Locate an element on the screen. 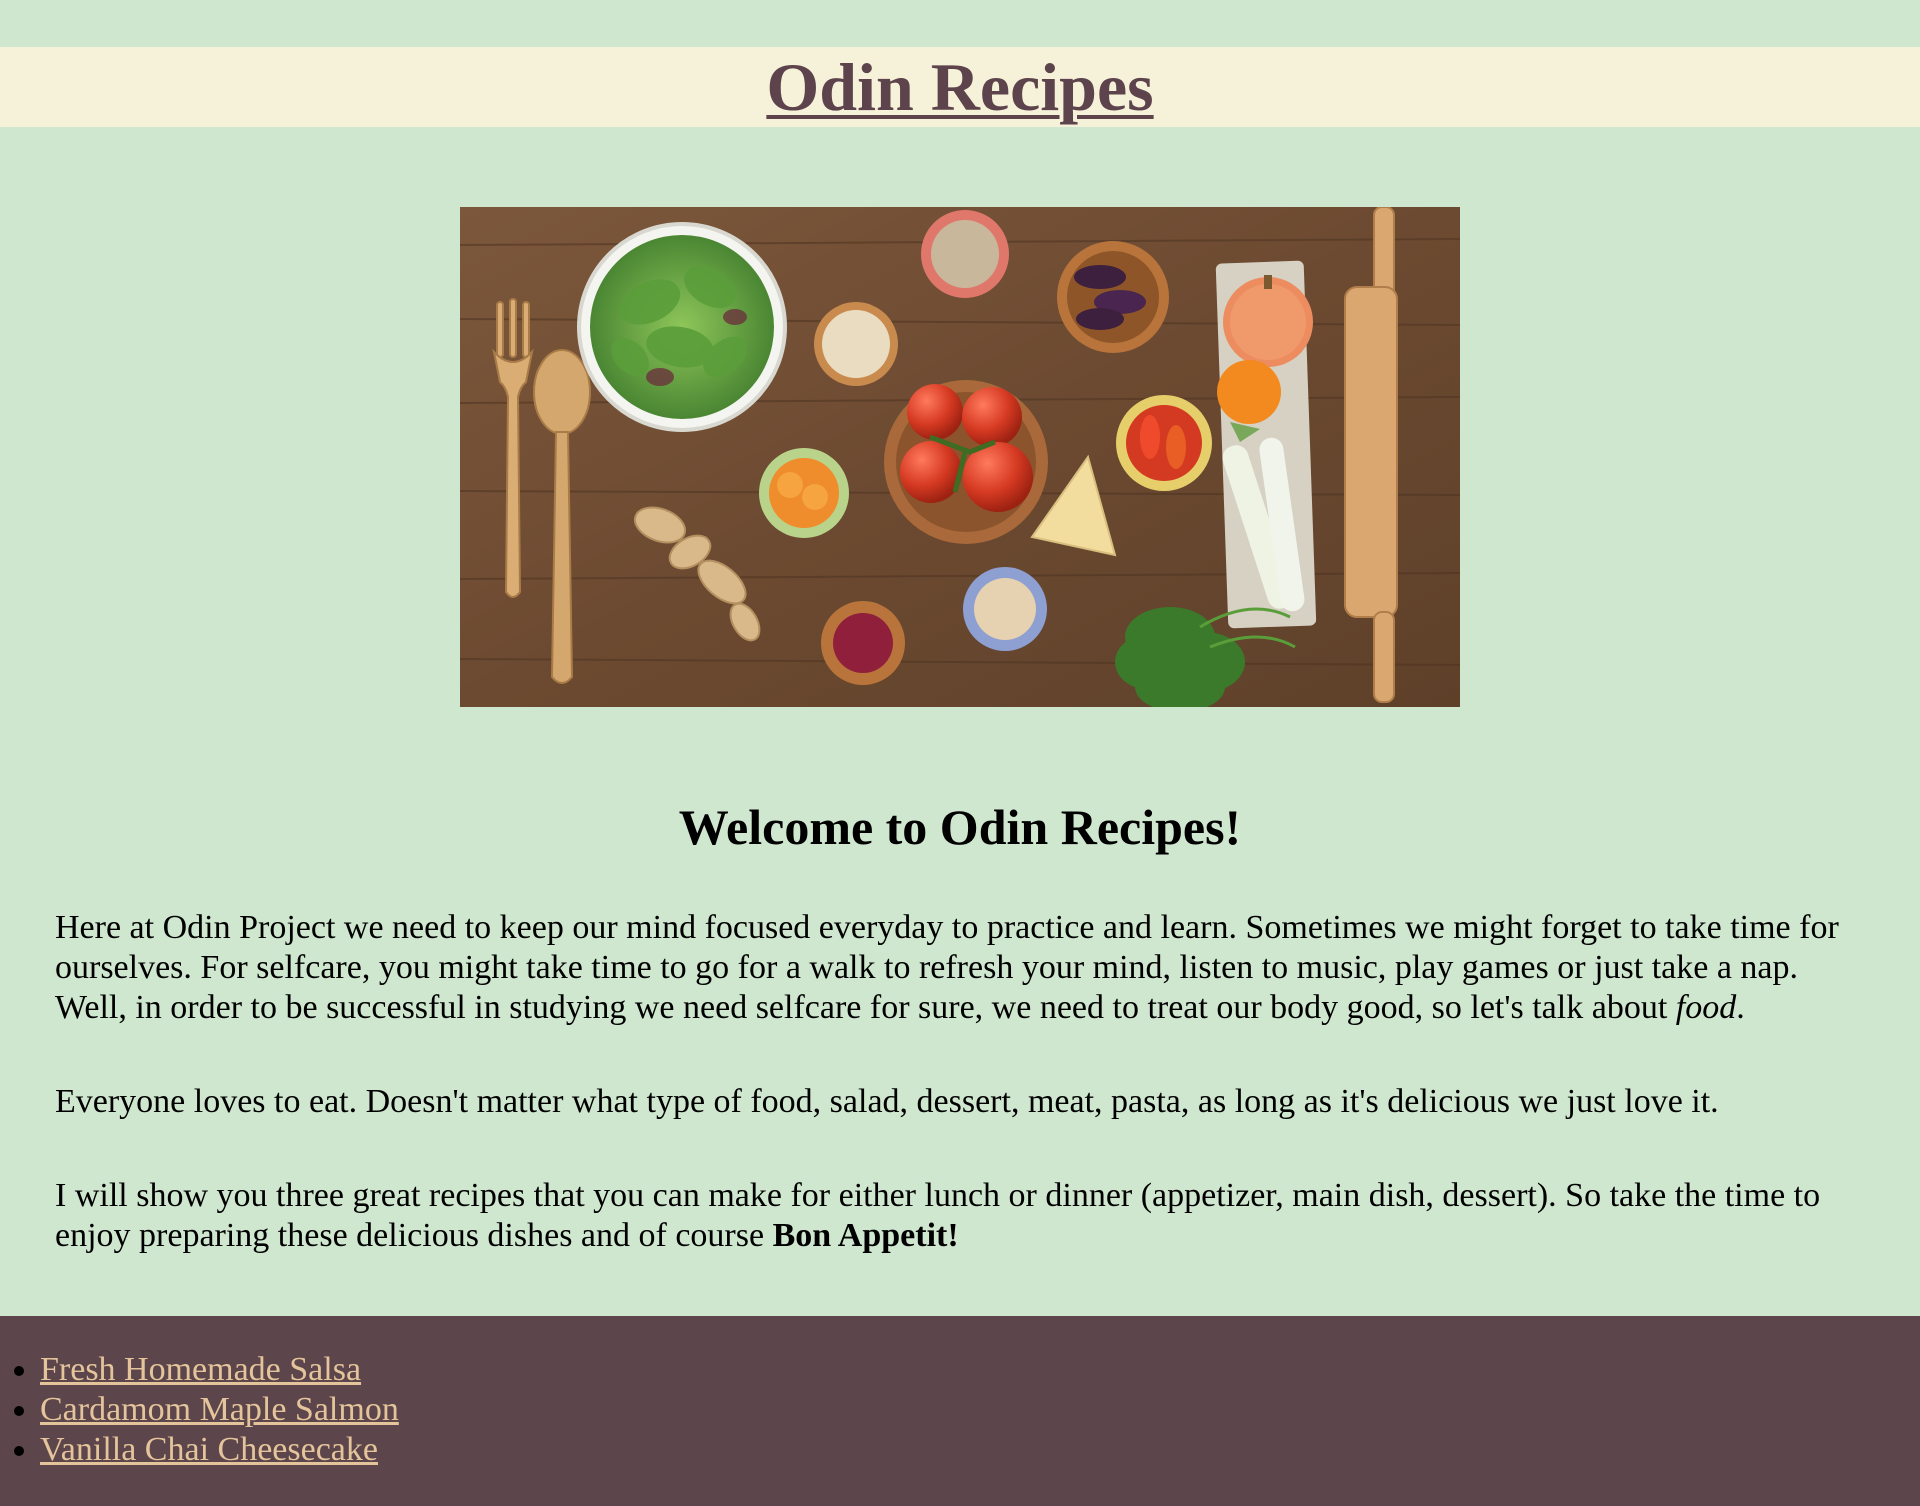  site-header: Odin Recipes is located at coordinates (960, 87).